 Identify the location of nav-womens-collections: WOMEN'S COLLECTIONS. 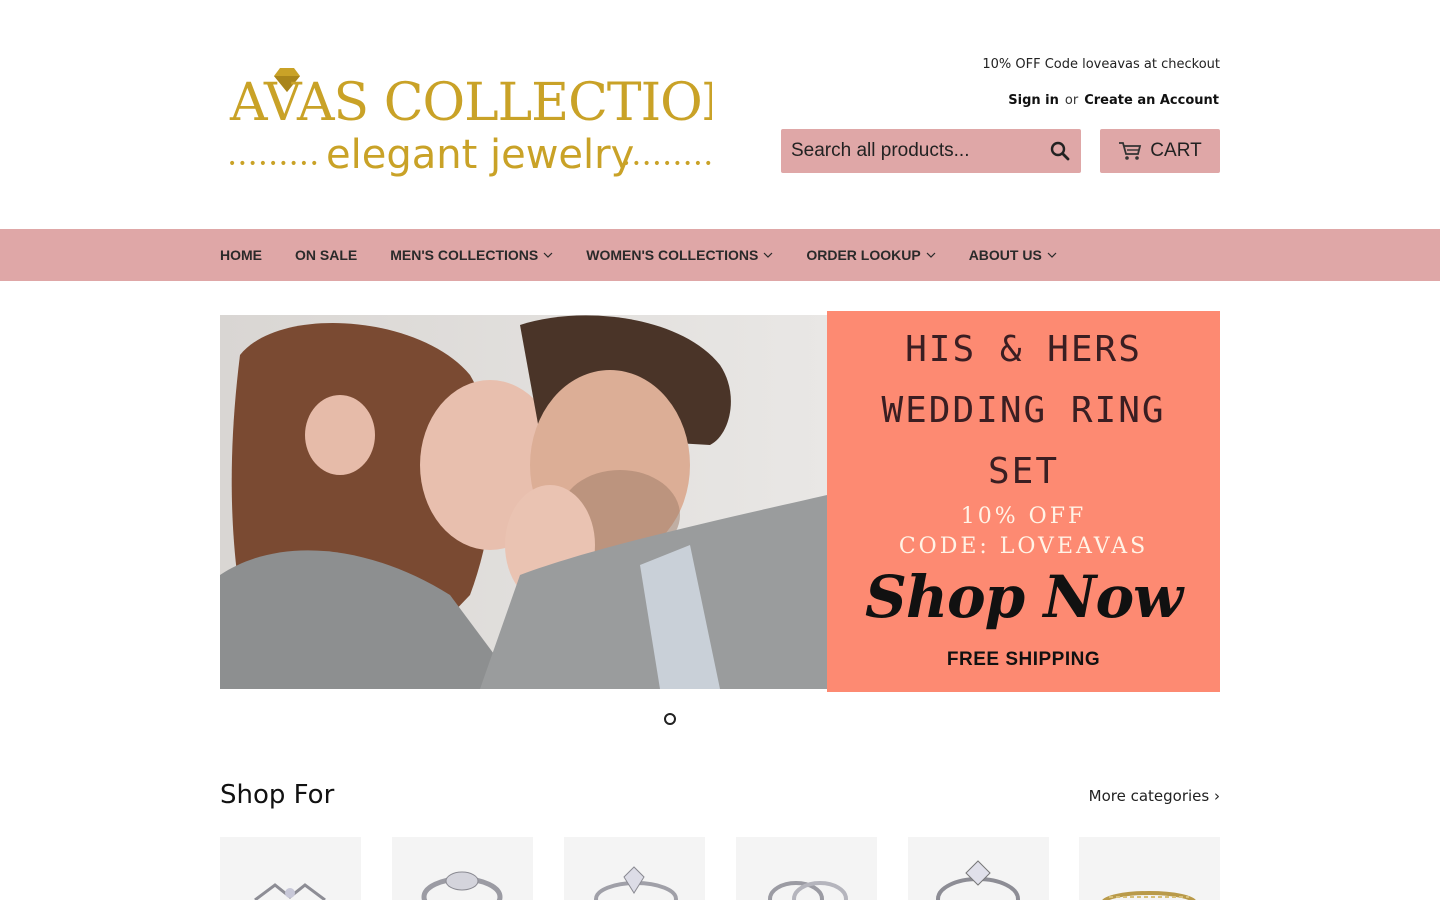
(679, 255).